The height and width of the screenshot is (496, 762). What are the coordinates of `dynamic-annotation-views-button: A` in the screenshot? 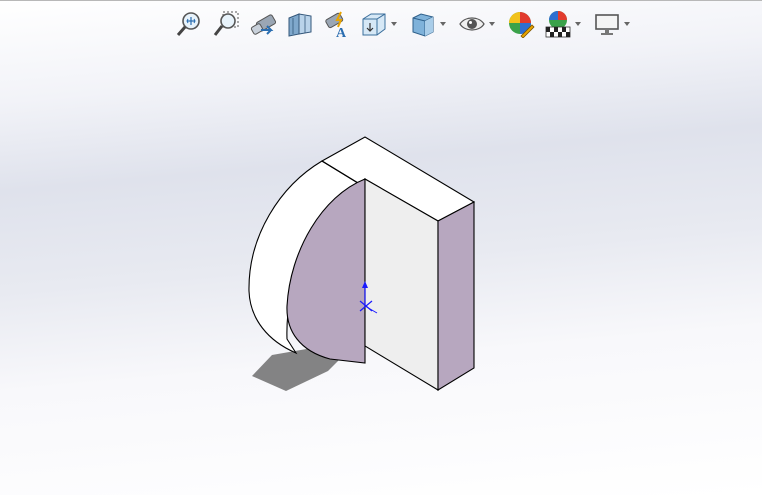 It's located at (337, 24).